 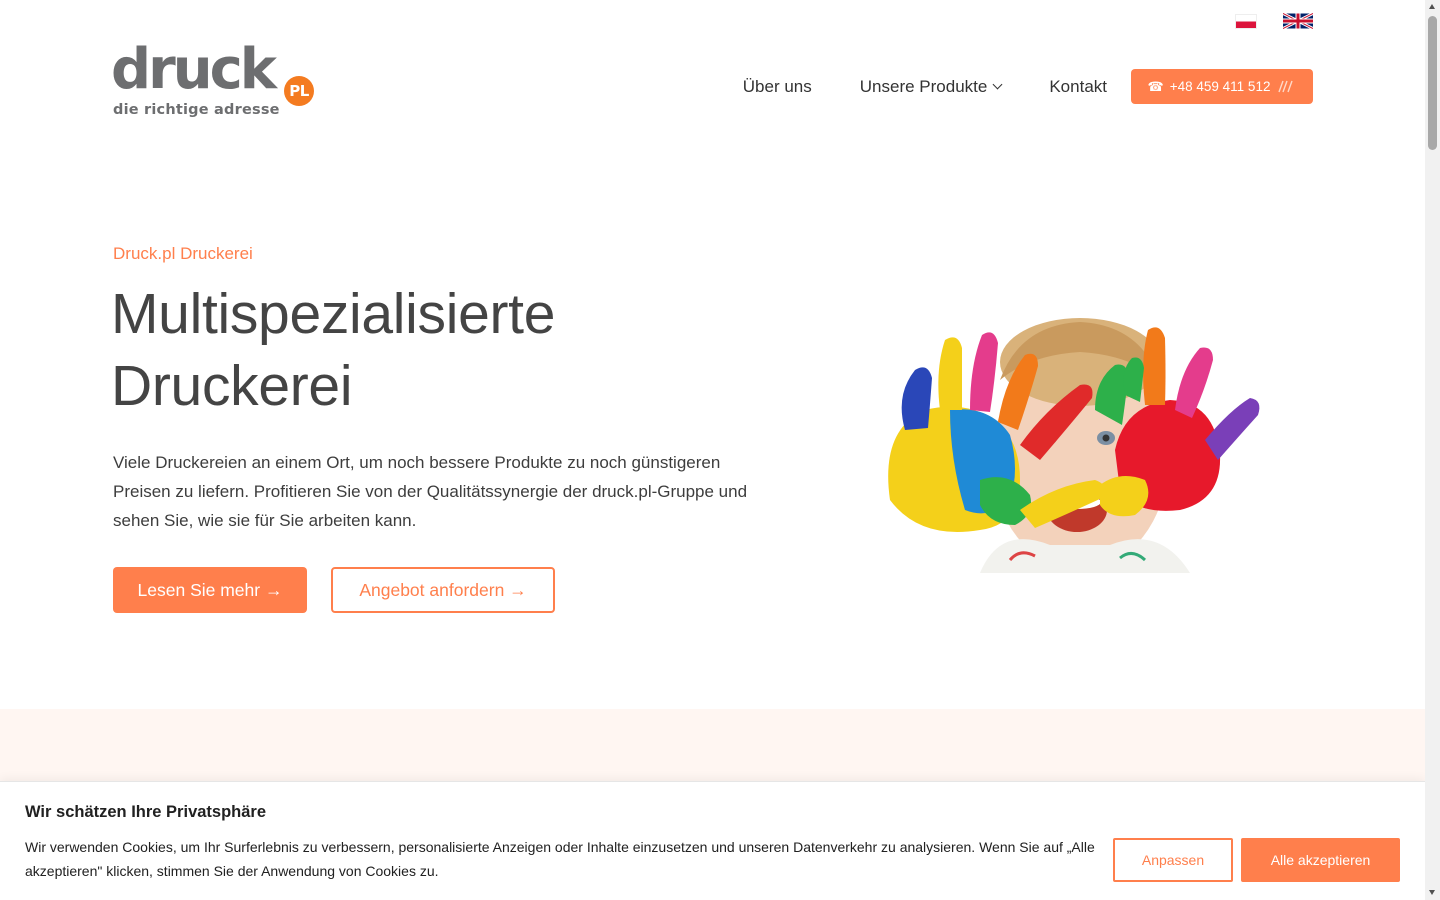 What do you see at coordinates (997, 84) in the screenshot?
I see `chevron-down-icon` at bounding box center [997, 84].